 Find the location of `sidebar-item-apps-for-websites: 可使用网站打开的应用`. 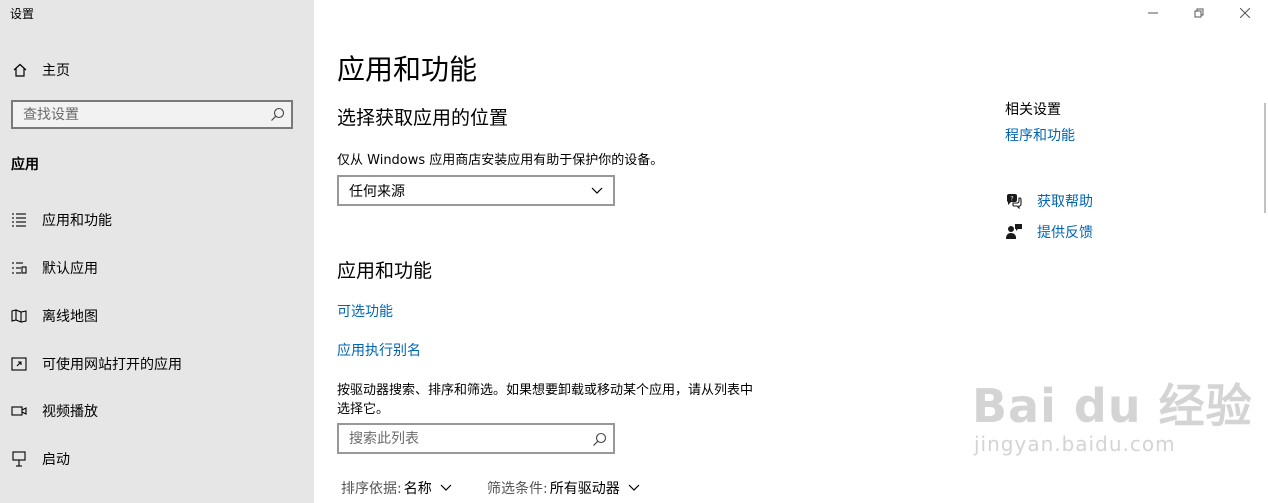

sidebar-item-apps-for-websites: 可使用网站打开的应用 is located at coordinates (157, 364).